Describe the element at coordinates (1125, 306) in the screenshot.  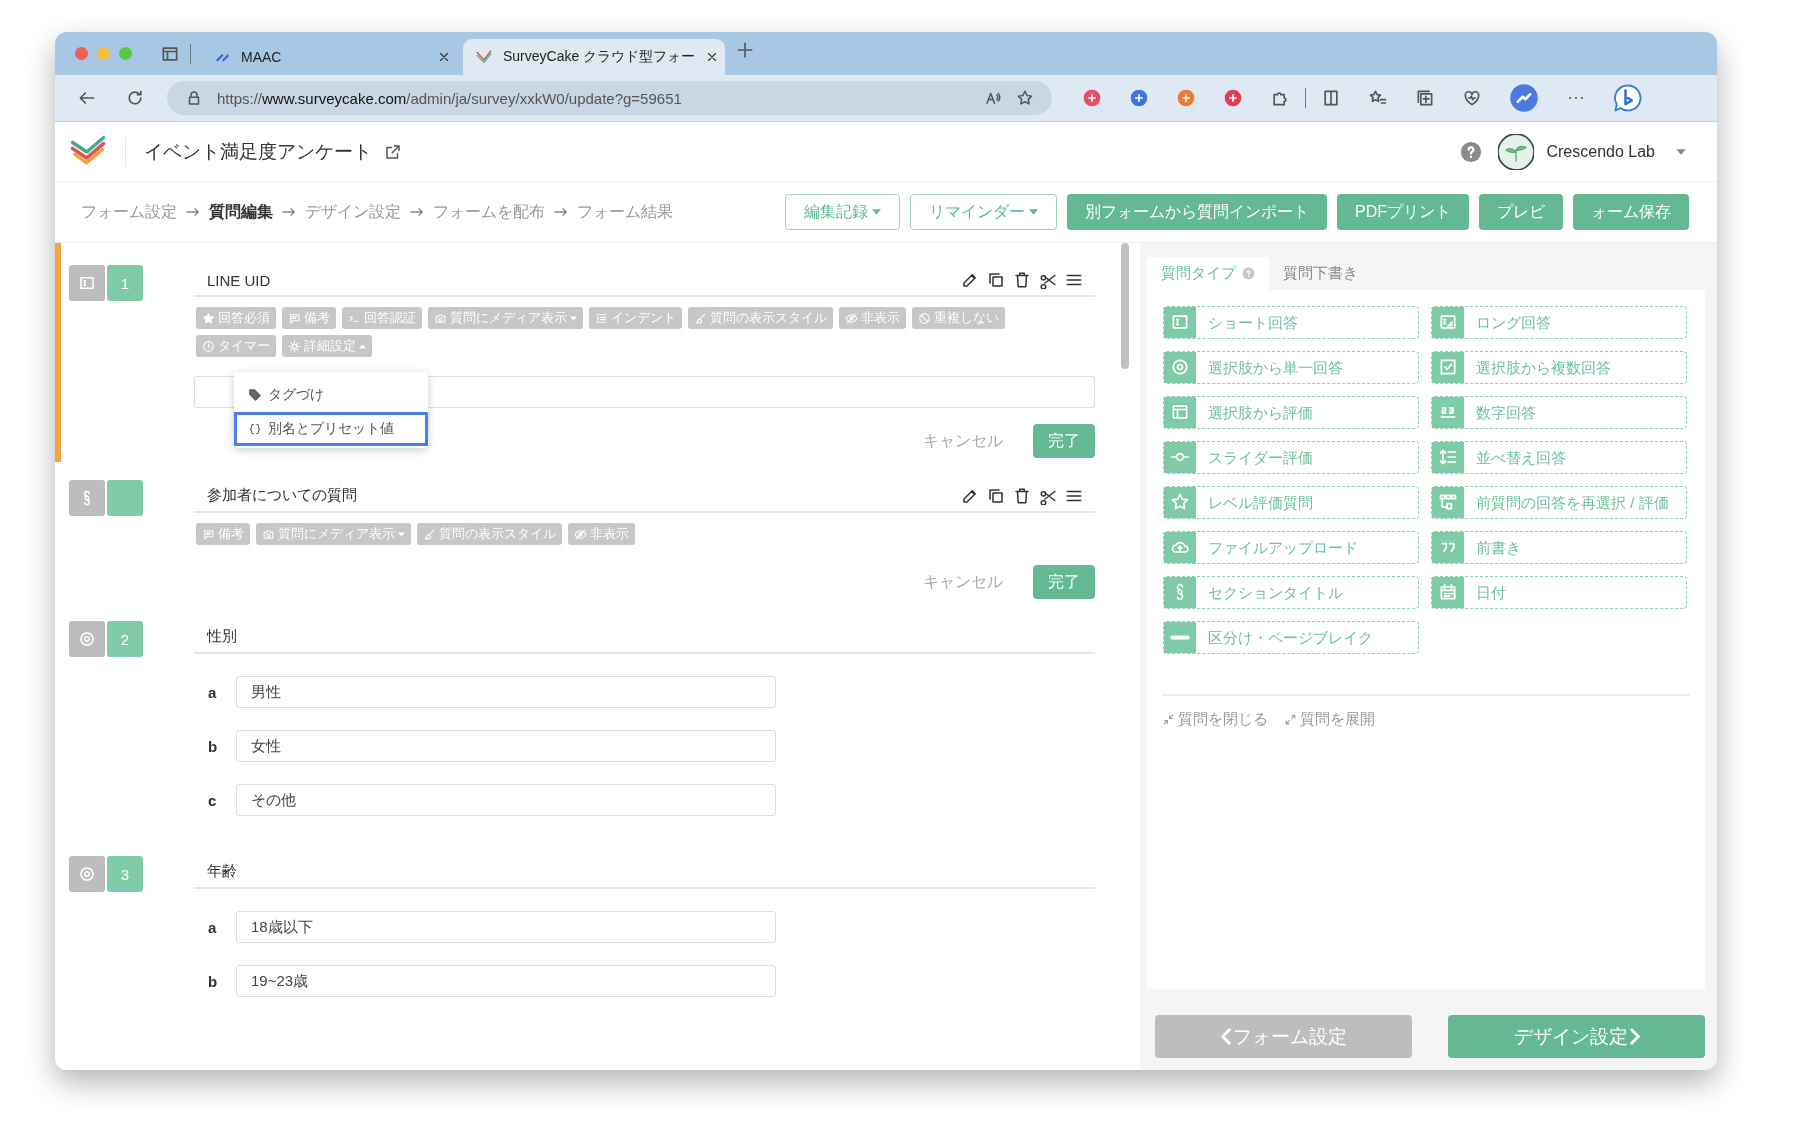
I see `scrollbar-thumb` at that location.